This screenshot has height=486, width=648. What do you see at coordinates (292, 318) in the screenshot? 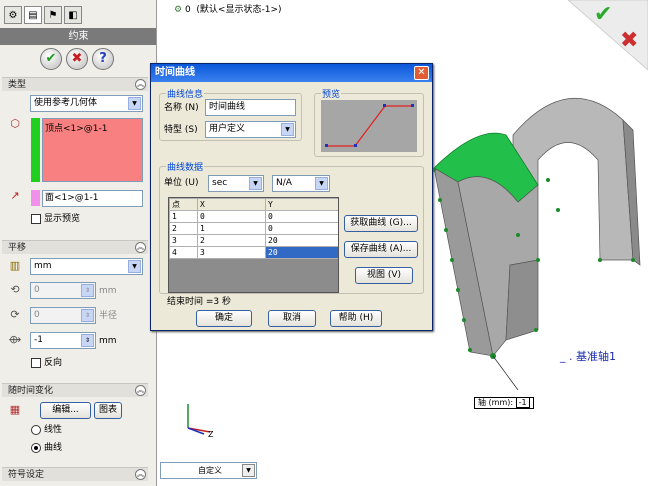
I see `cancel-button: 取消` at bounding box center [292, 318].